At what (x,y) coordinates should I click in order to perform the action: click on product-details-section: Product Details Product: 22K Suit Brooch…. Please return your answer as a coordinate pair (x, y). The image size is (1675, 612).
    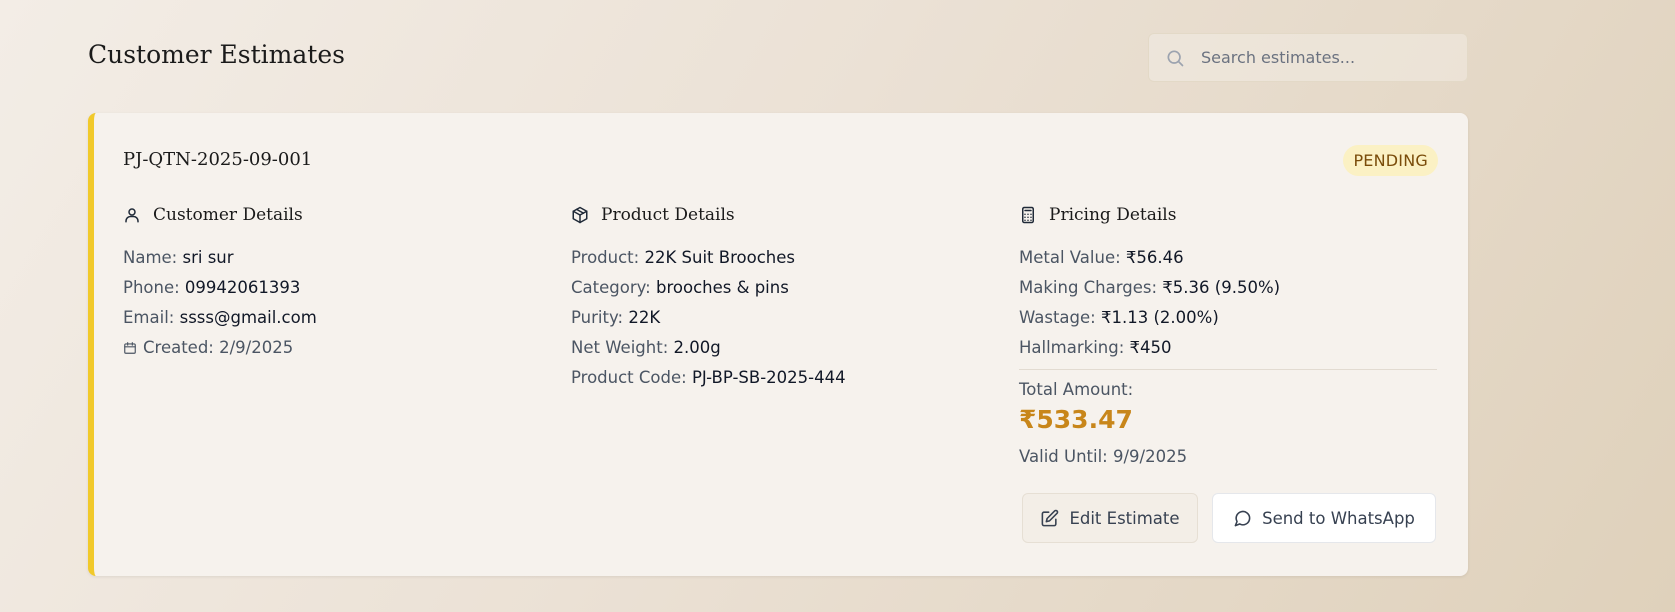
    Looking at the image, I should click on (781, 297).